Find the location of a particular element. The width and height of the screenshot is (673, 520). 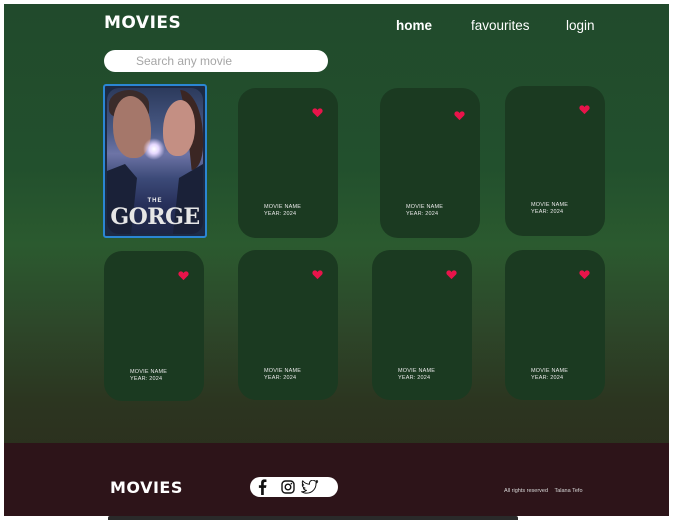

nav-login: login is located at coordinates (580, 25).